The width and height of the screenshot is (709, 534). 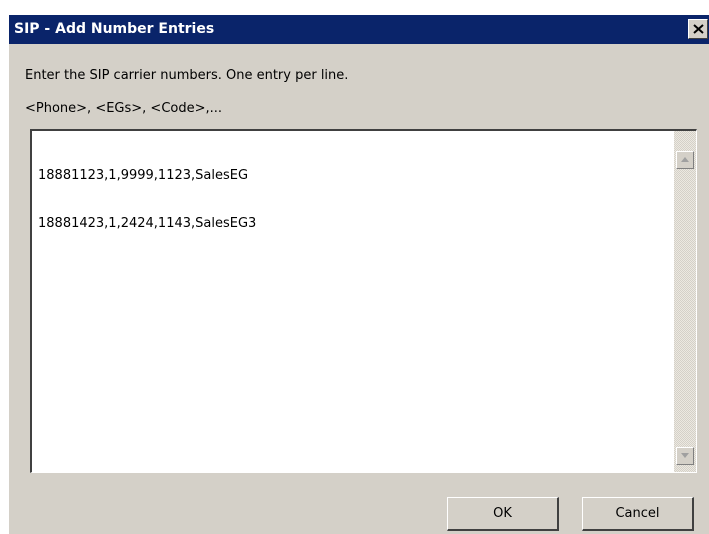 I want to click on arrow-down-icon, so click(x=685, y=455).